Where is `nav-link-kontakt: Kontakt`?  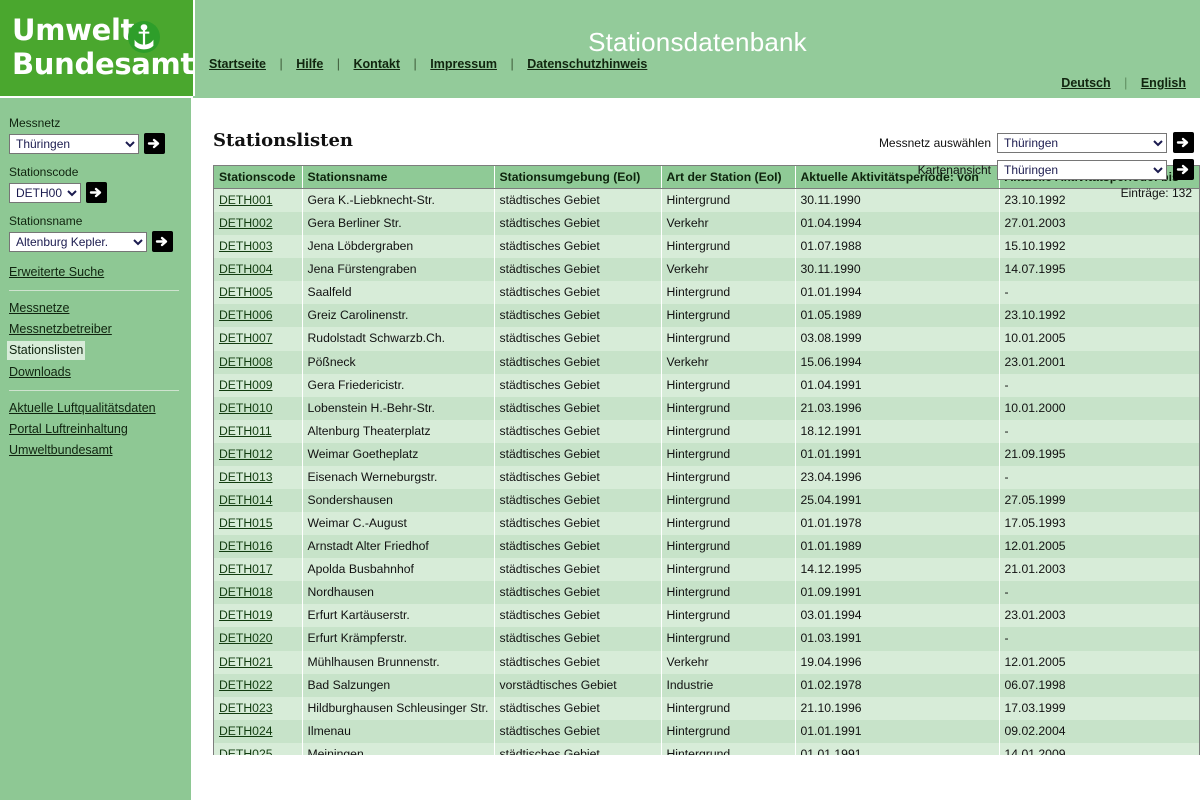 nav-link-kontakt: Kontakt is located at coordinates (377, 64).